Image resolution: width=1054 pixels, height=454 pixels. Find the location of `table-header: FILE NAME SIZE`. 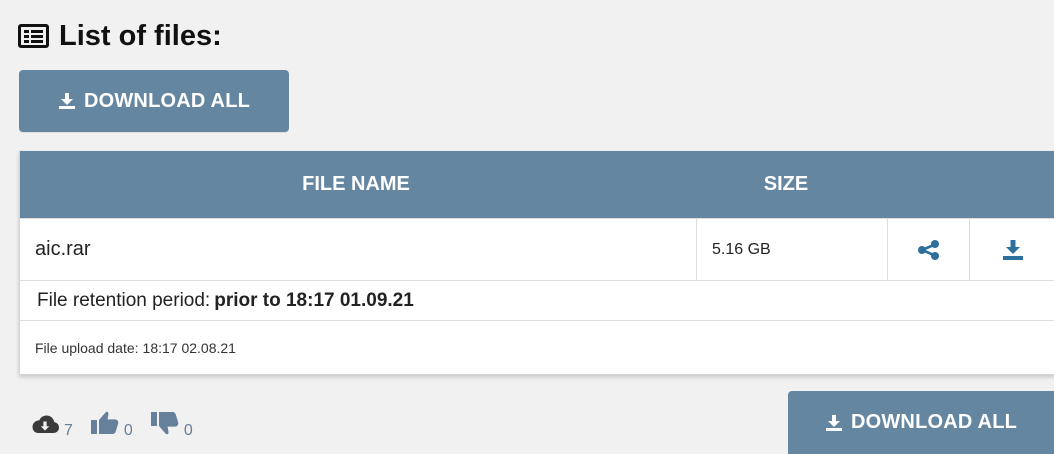

table-header: FILE NAME SIZE is located at coordinates (537, 184).